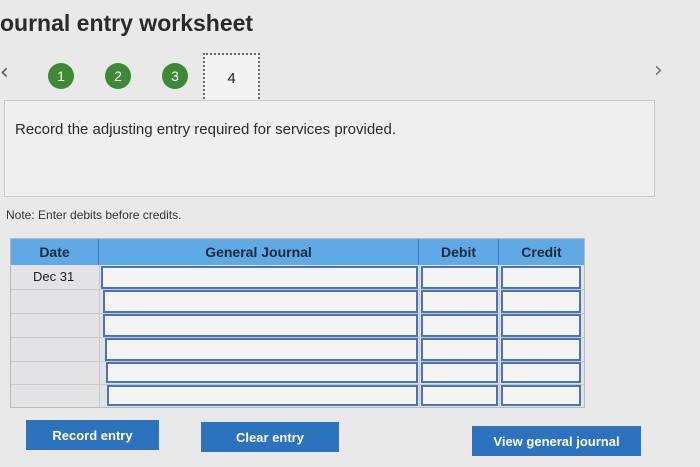 The width and height of the screenshot is (700, 467). What do you see at coordinates (459, 252) in the screenshot?
I see `column-header-debit: Debit` at bounding box center [459, 252].